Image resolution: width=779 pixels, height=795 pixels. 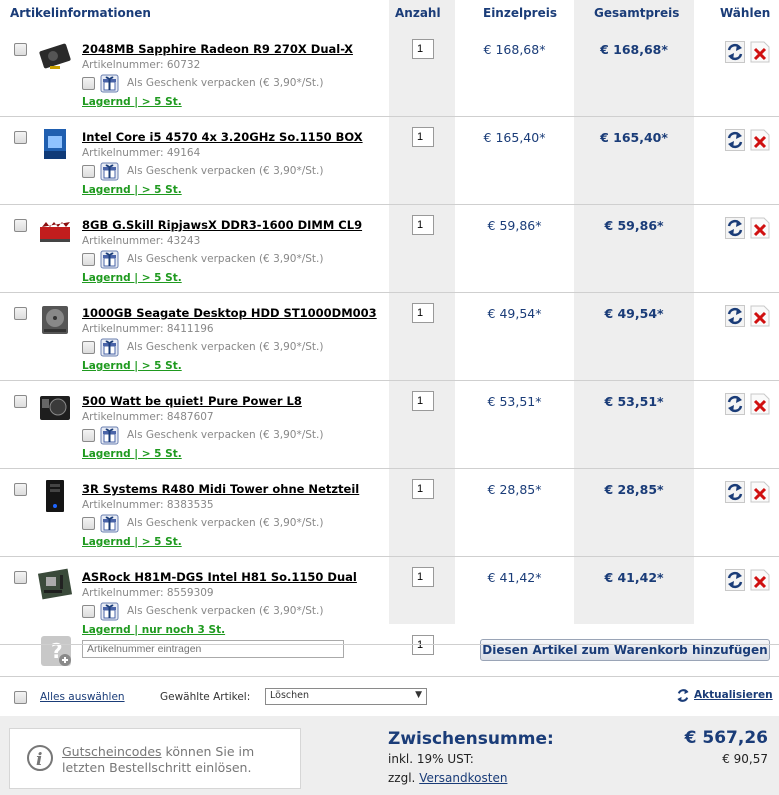 What do you see at coordinates (222, 225) in the screenshot?
I see `item-title-link: 8GB G.Skill RipjawsX DDR3-1600 DIMM CL9` at bounding box center [222, 225].